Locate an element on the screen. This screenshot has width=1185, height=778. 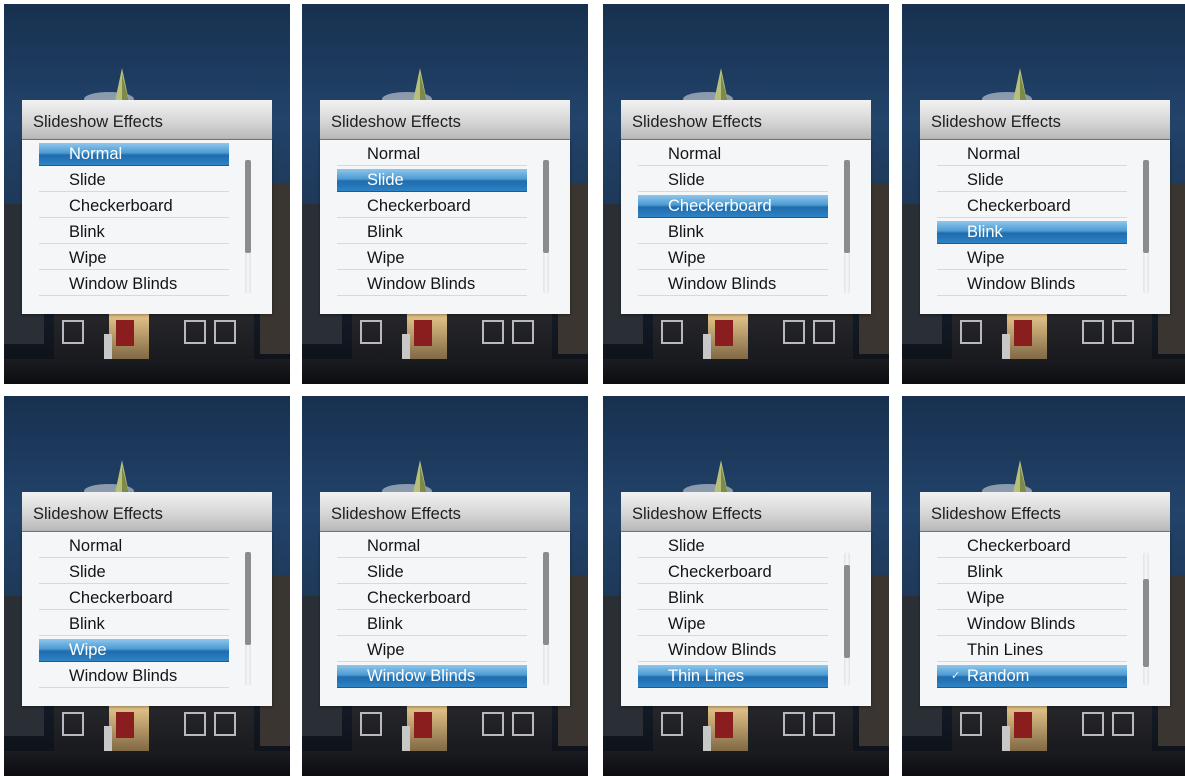
effect-item-label: Normal is located at coordinates (695, 154).